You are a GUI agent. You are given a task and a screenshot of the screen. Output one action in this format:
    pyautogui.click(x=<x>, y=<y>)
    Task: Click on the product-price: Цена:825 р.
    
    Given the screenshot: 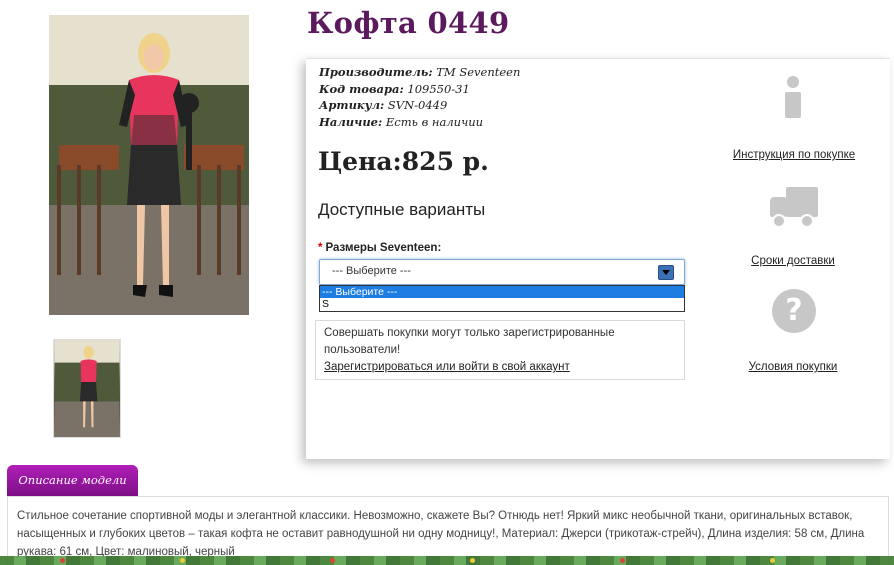 What is the action you would take?
    pyautogui.click(x=403, y=161)
    